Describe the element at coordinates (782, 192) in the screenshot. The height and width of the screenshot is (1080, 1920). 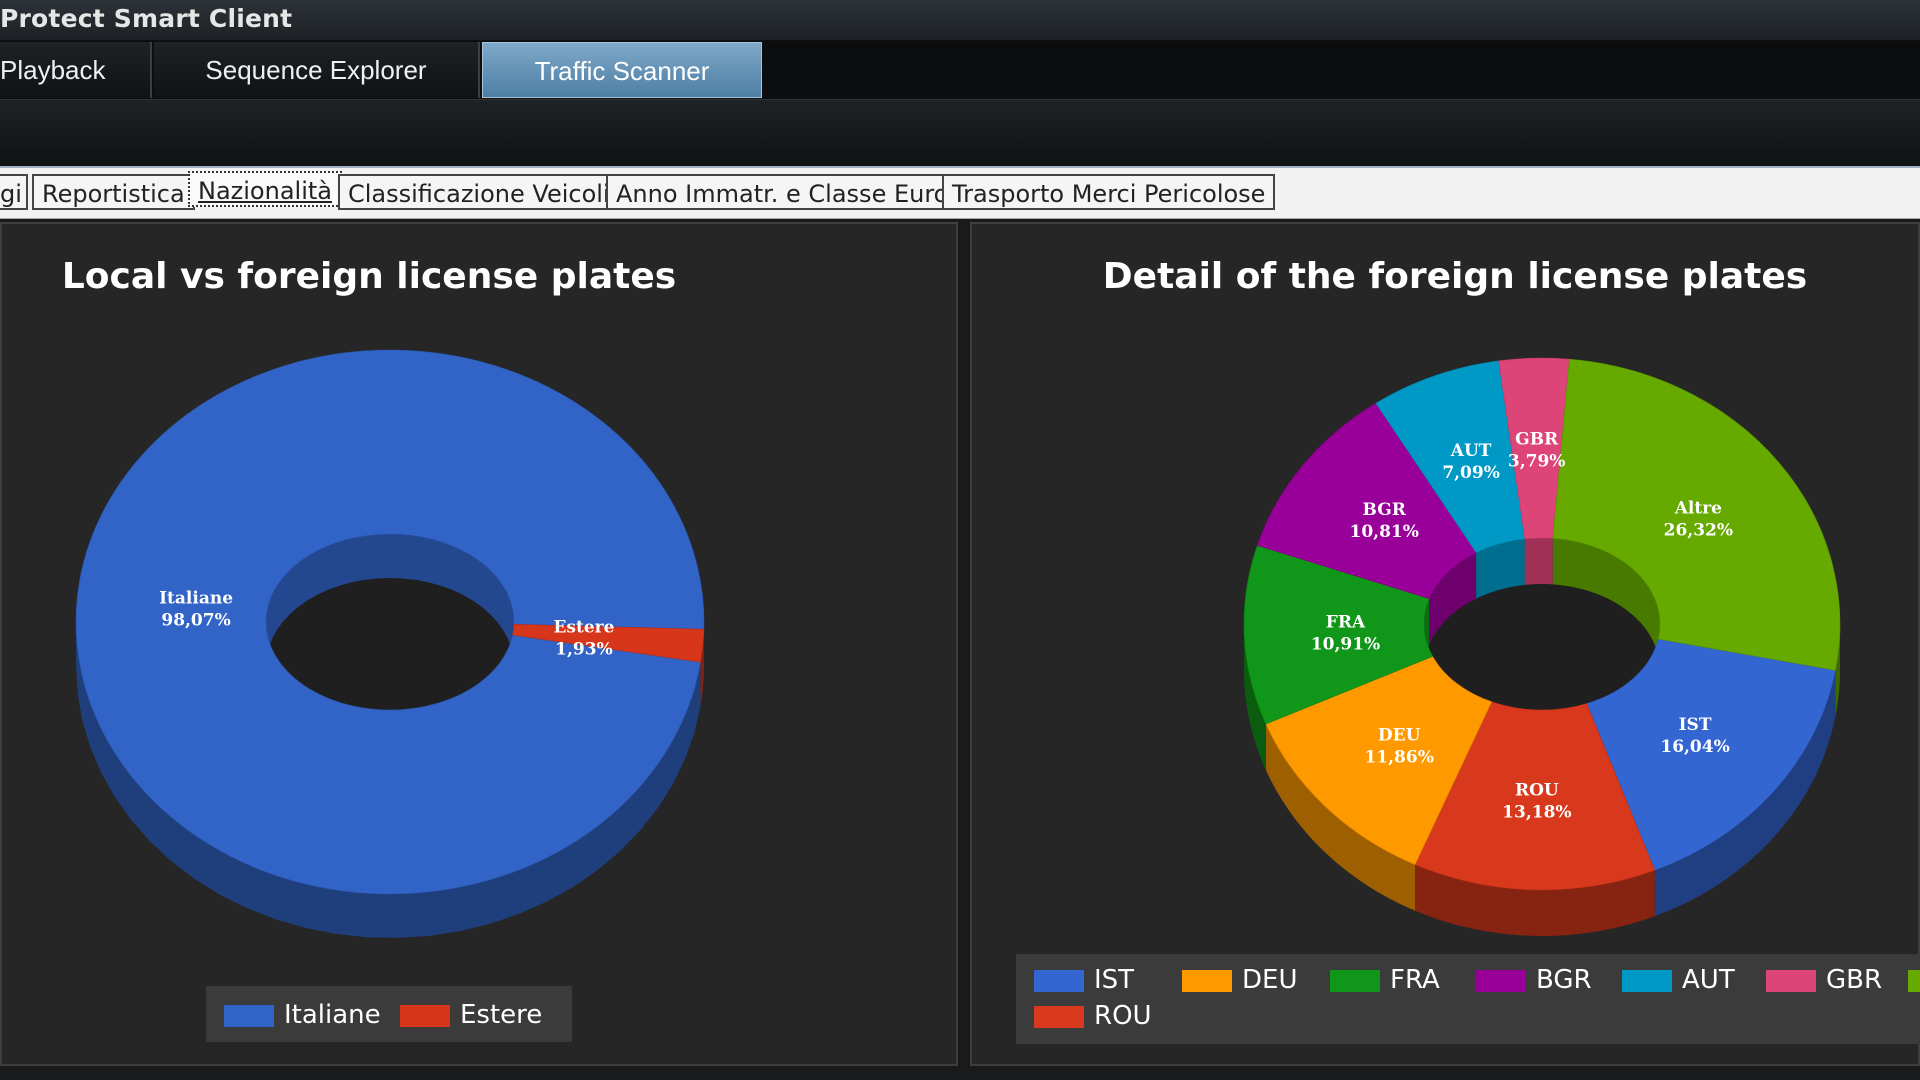
I see `subtab-anno-immatr: Anno Immatr. e Classe Euro` at that location.